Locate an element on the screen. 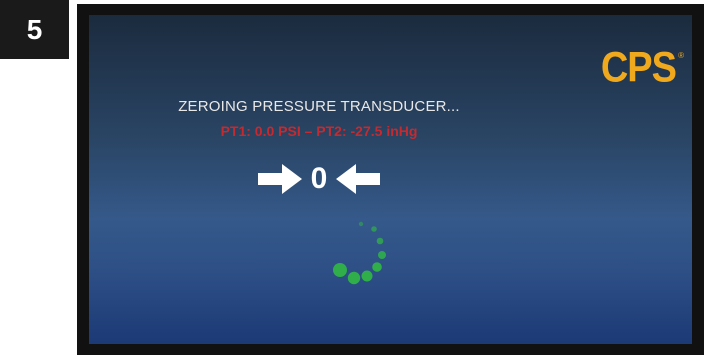 This screenshot has height=355, width=709. step-number-badge: 5 is located at coordinates (34, 29).